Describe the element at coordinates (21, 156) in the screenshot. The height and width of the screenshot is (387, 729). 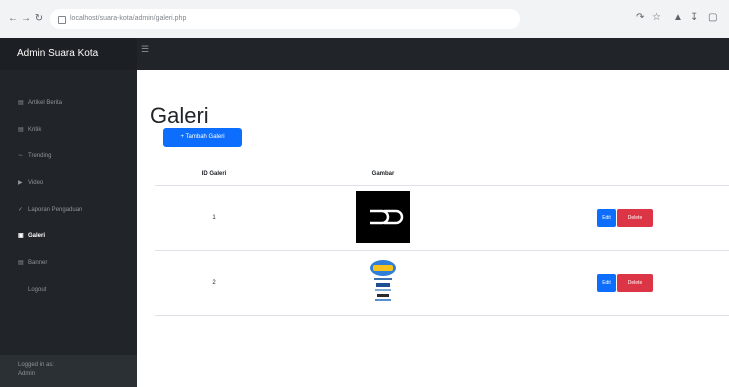
I see `trend-icon: ∼` at that location.